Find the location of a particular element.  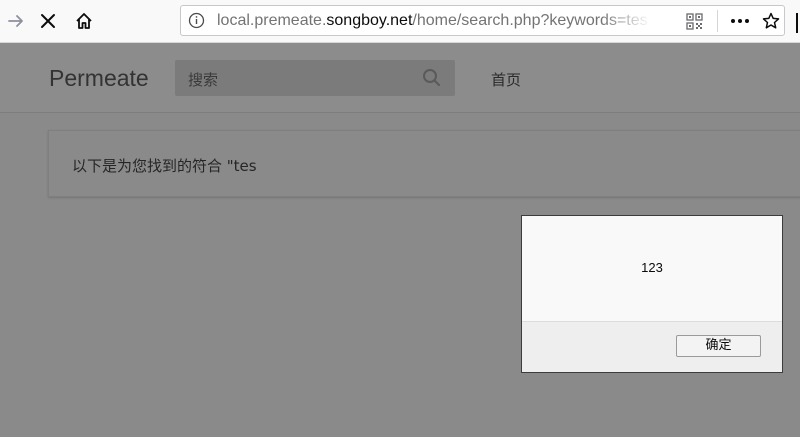

alert-dialog: 123 确定 is located at coordinates (652, 294).